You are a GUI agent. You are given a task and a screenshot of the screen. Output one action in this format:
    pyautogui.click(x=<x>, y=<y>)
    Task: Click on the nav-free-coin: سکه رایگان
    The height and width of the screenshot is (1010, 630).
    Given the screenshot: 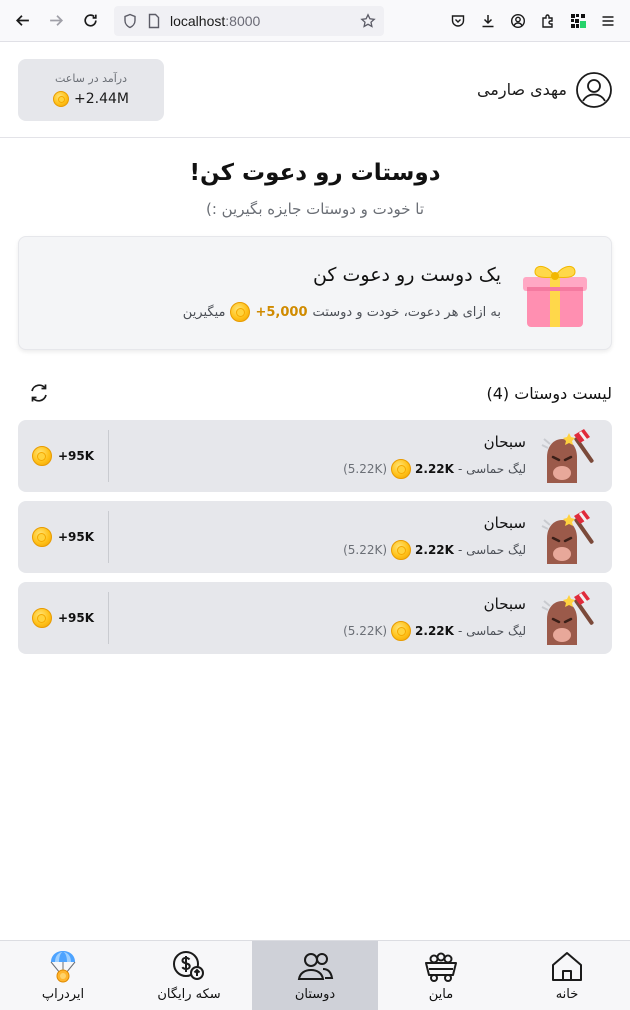 What is the action you would take?
    pyautogui.click(x=189, y=975)
    